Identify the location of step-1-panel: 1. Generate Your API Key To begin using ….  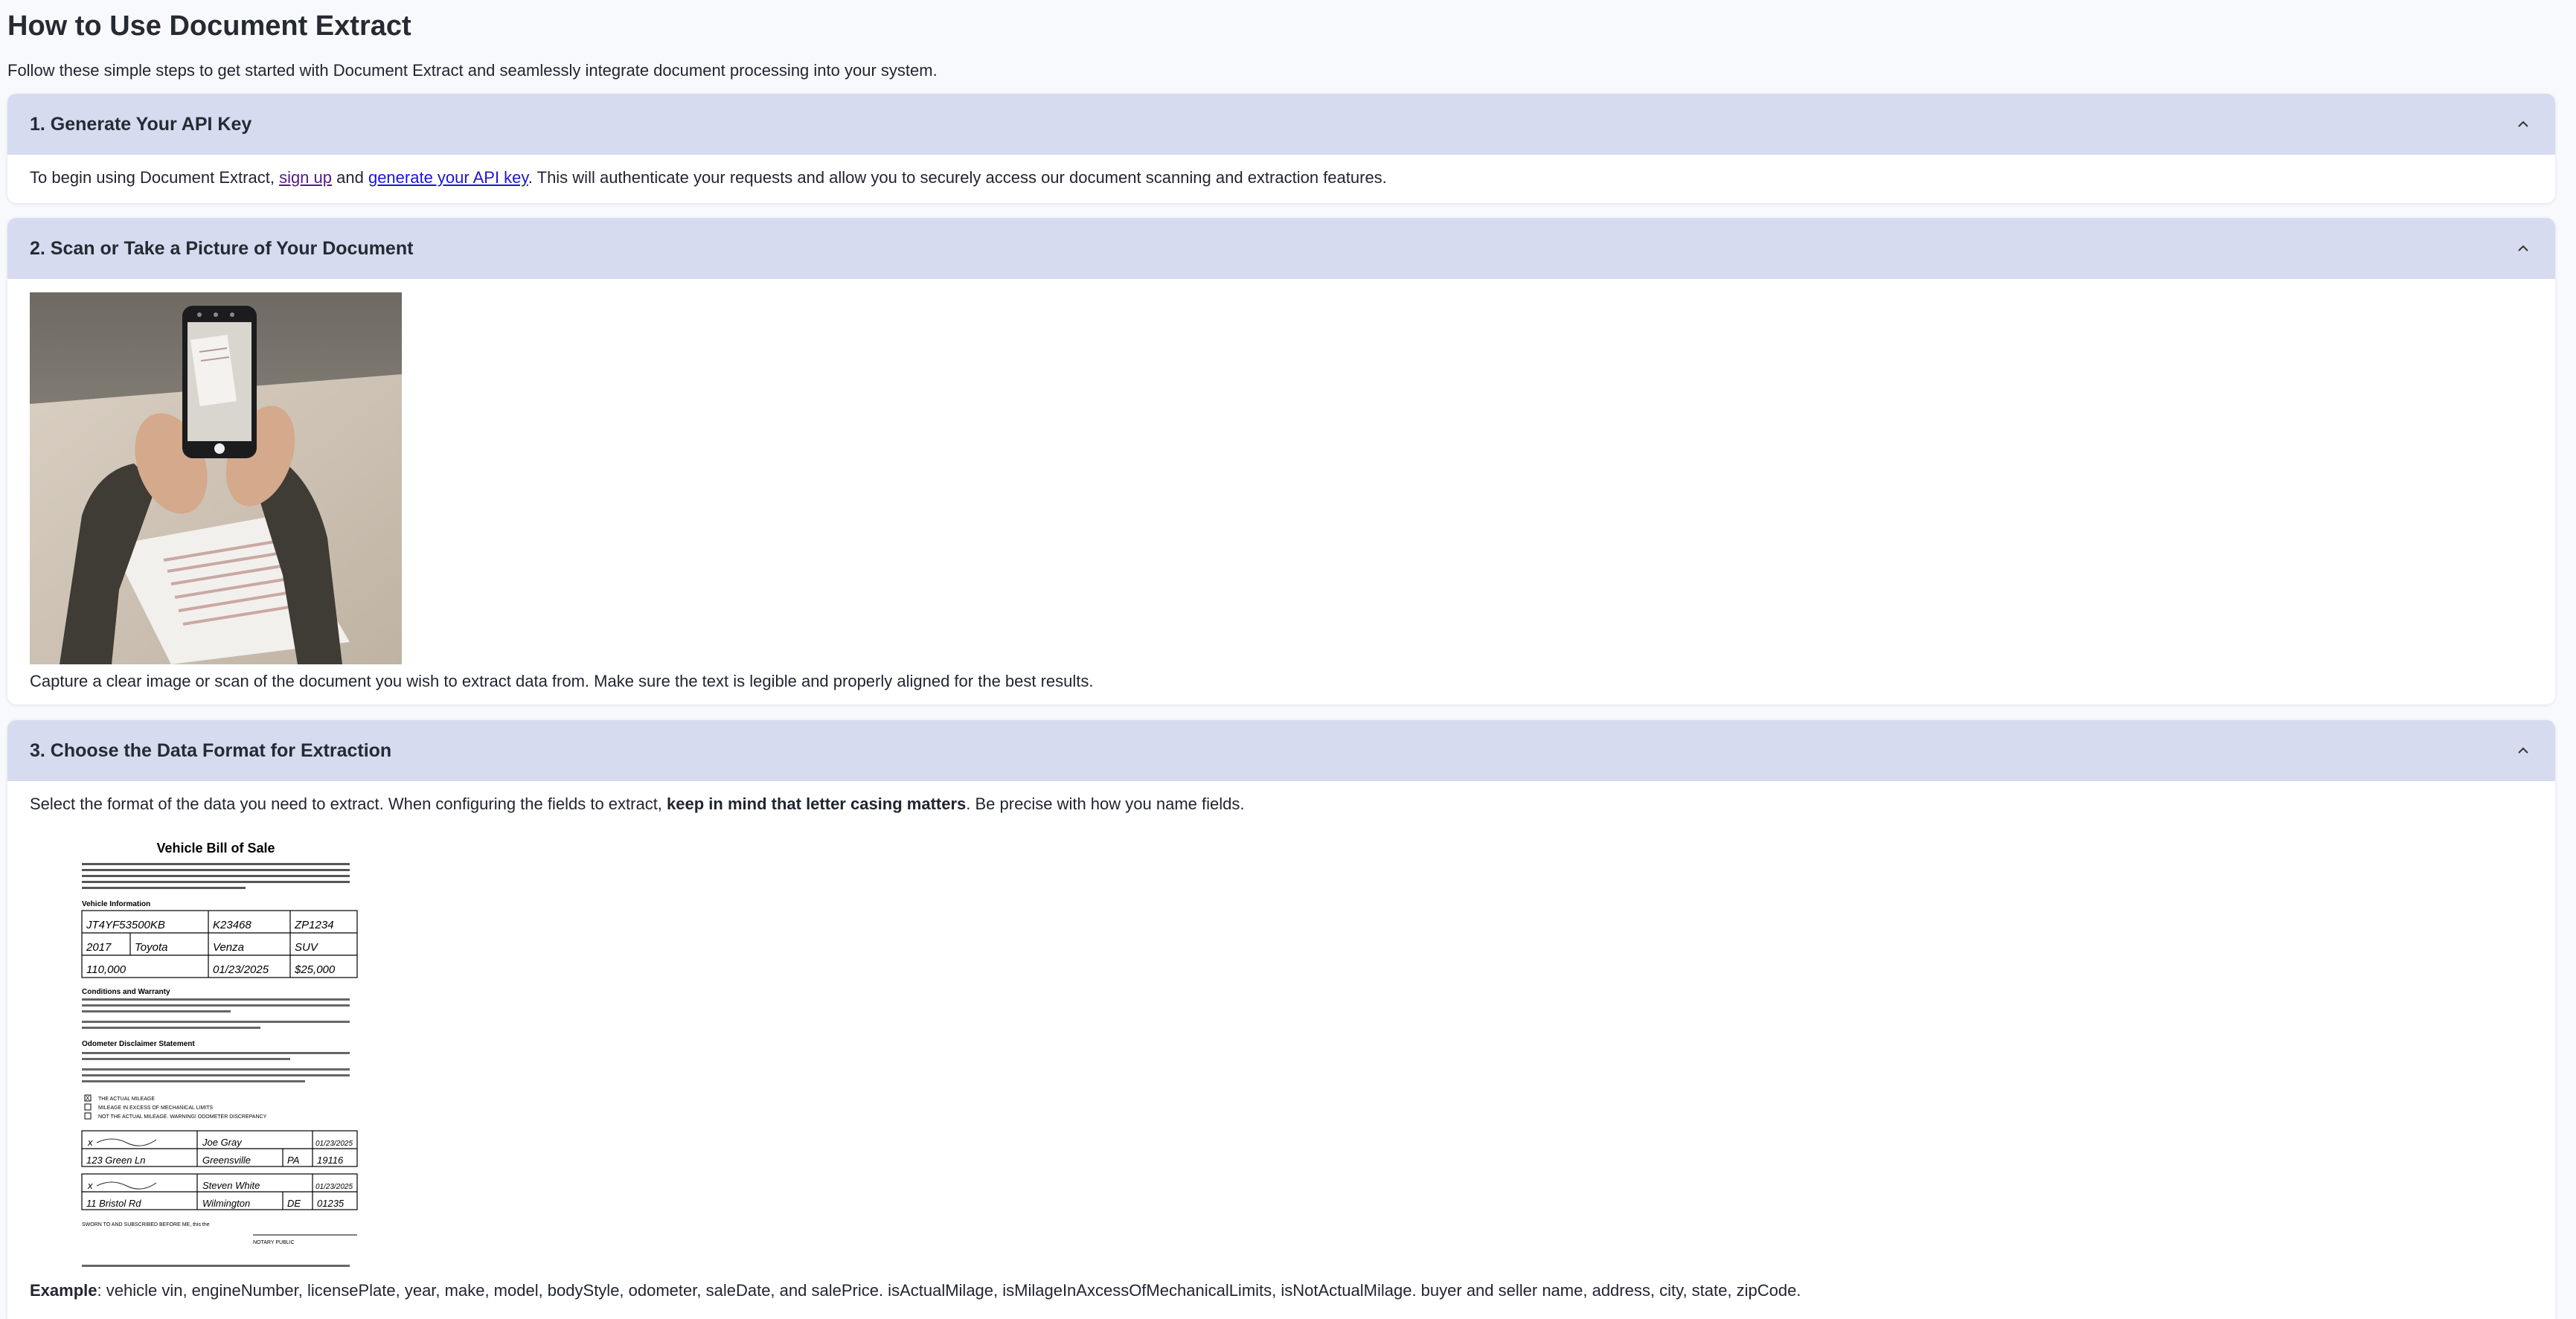
(1281, 148).